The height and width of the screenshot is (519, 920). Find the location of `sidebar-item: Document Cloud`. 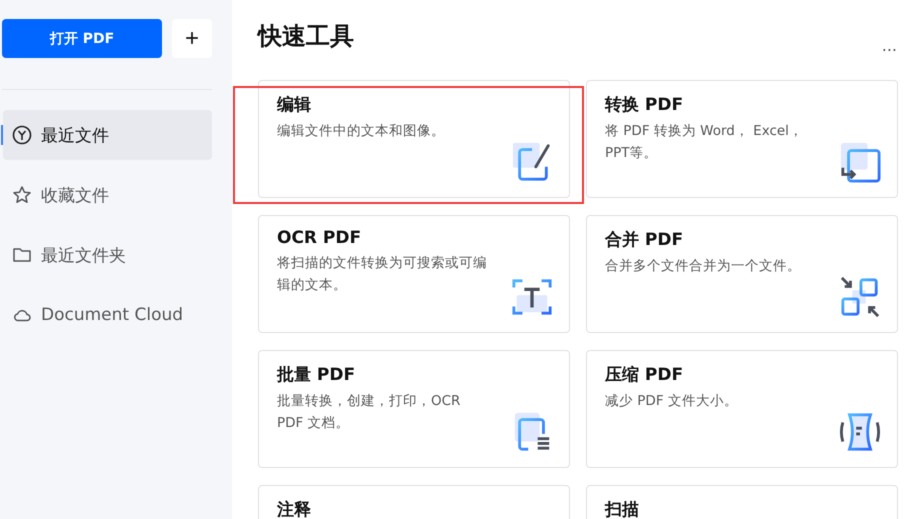

sidebar-item: Document Cloud is located at coordinates (107, 315).